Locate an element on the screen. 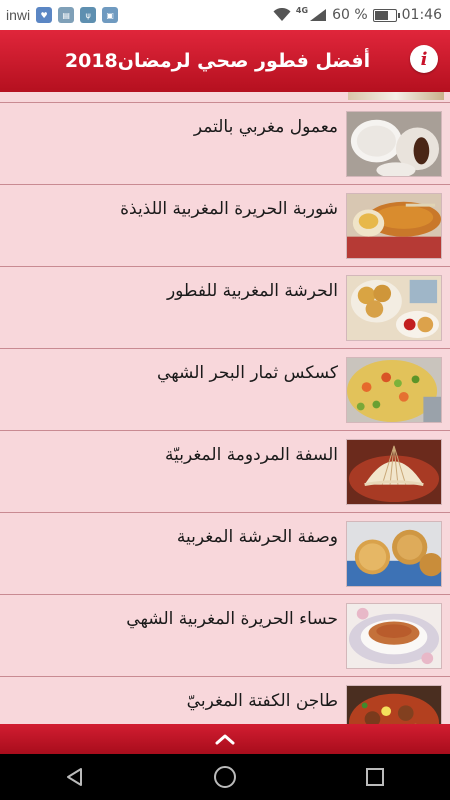  recipe-thumbnail is located at coordinates (396, 96).